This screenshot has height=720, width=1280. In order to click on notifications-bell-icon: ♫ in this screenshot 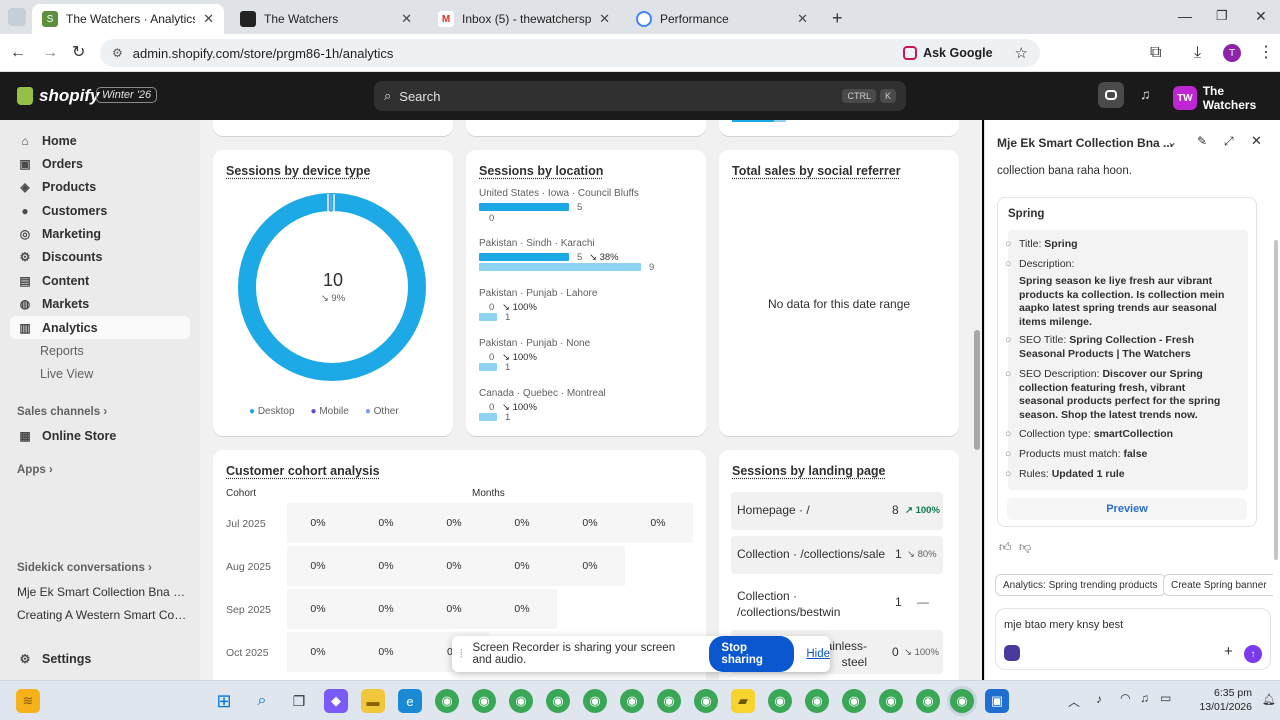, I will do `click(1145, 94)`.